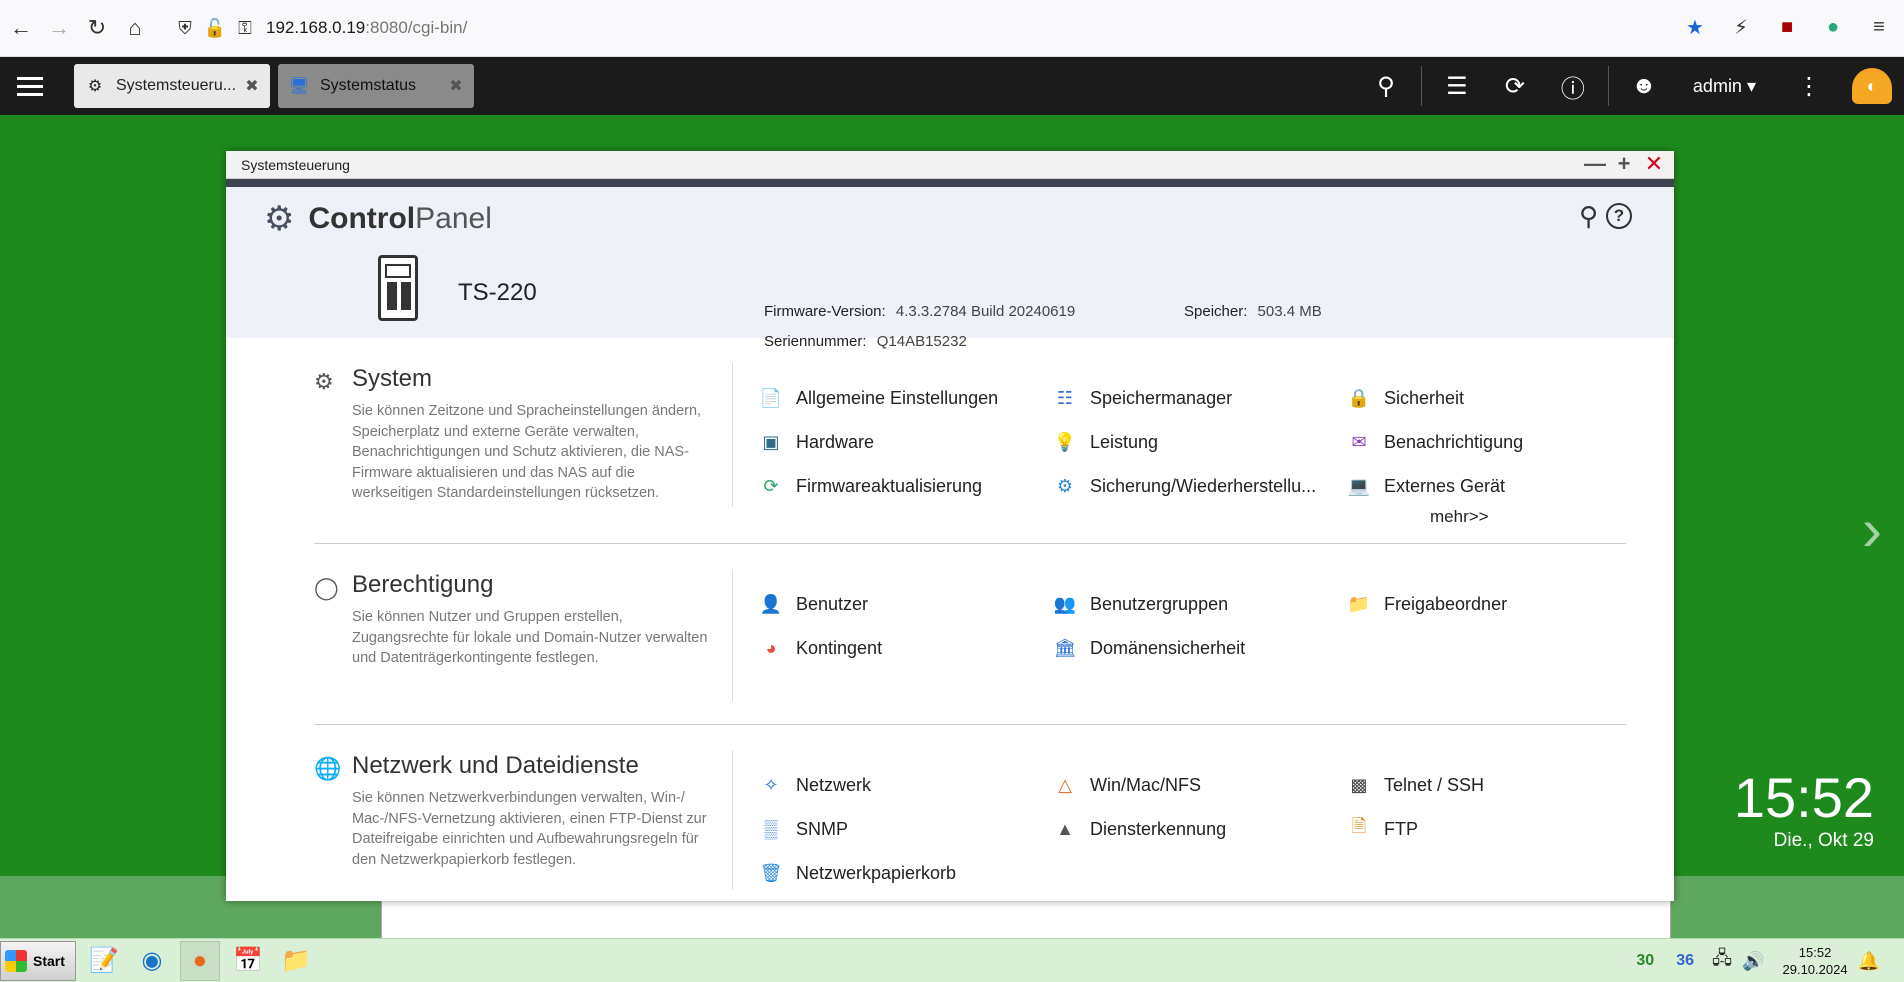 The height and width of the screenshot is (982, 1904). What do you see at coordinates (771, 397) in the screenshot?
I see `settings-doc-icon: 📄` at bounding box center [771, 397].